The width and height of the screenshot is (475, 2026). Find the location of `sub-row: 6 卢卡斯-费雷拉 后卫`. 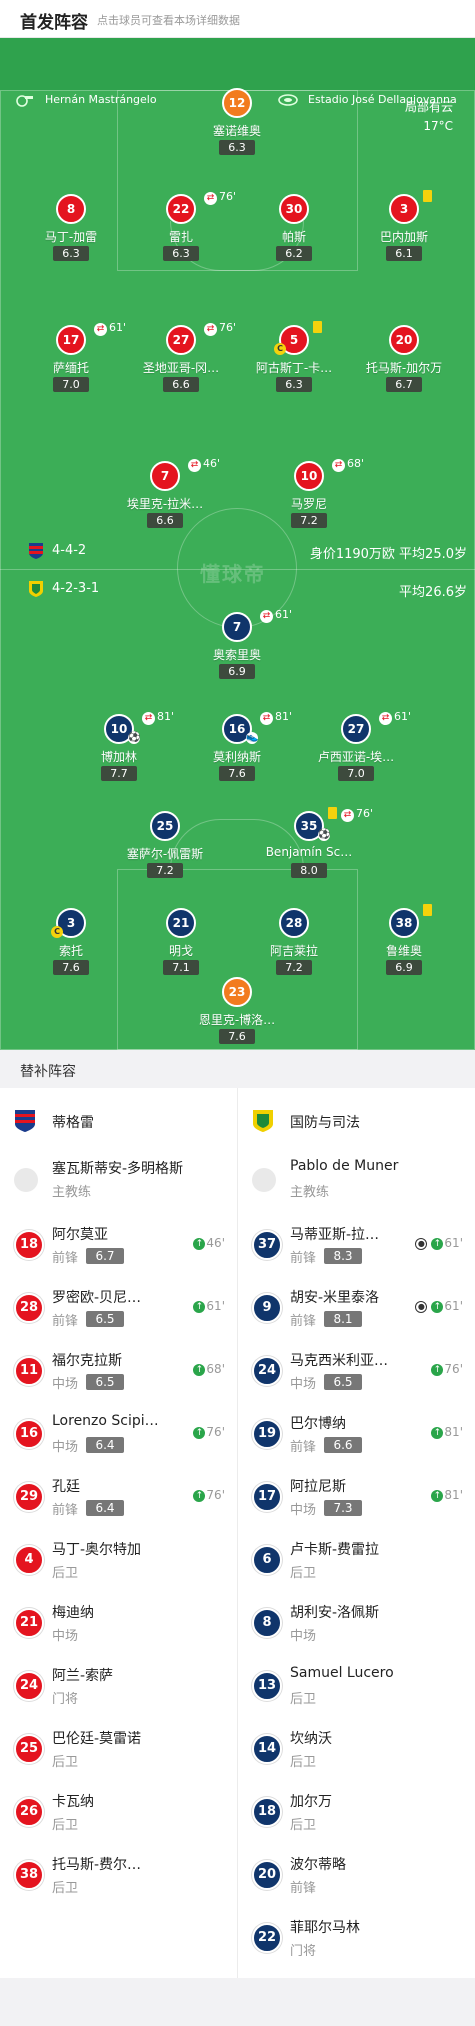

sub-row: 6 卢卡斯-费雷拉 后卫 is located at coordinates (356, 1562).